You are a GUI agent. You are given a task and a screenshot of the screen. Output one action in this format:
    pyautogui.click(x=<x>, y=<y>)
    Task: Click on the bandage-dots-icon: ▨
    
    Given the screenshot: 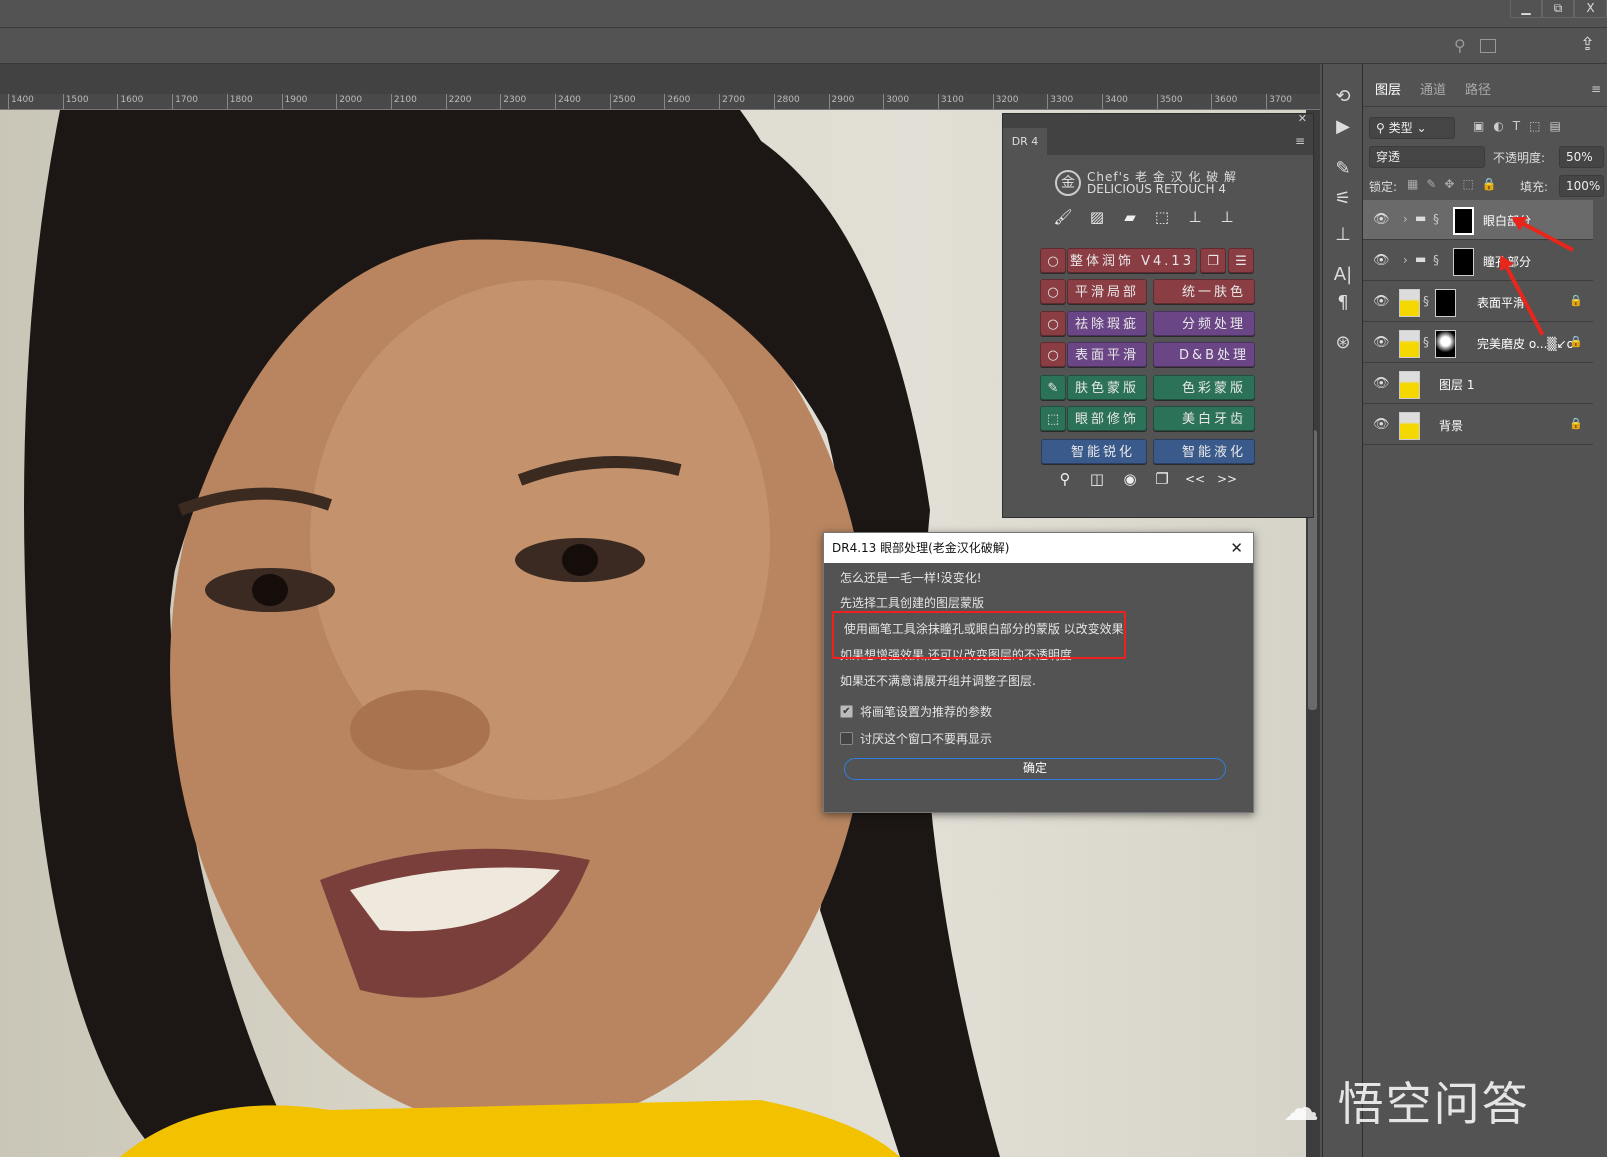 What is the action you would take?
    pyautogui.click(x=1097, y=217)
    